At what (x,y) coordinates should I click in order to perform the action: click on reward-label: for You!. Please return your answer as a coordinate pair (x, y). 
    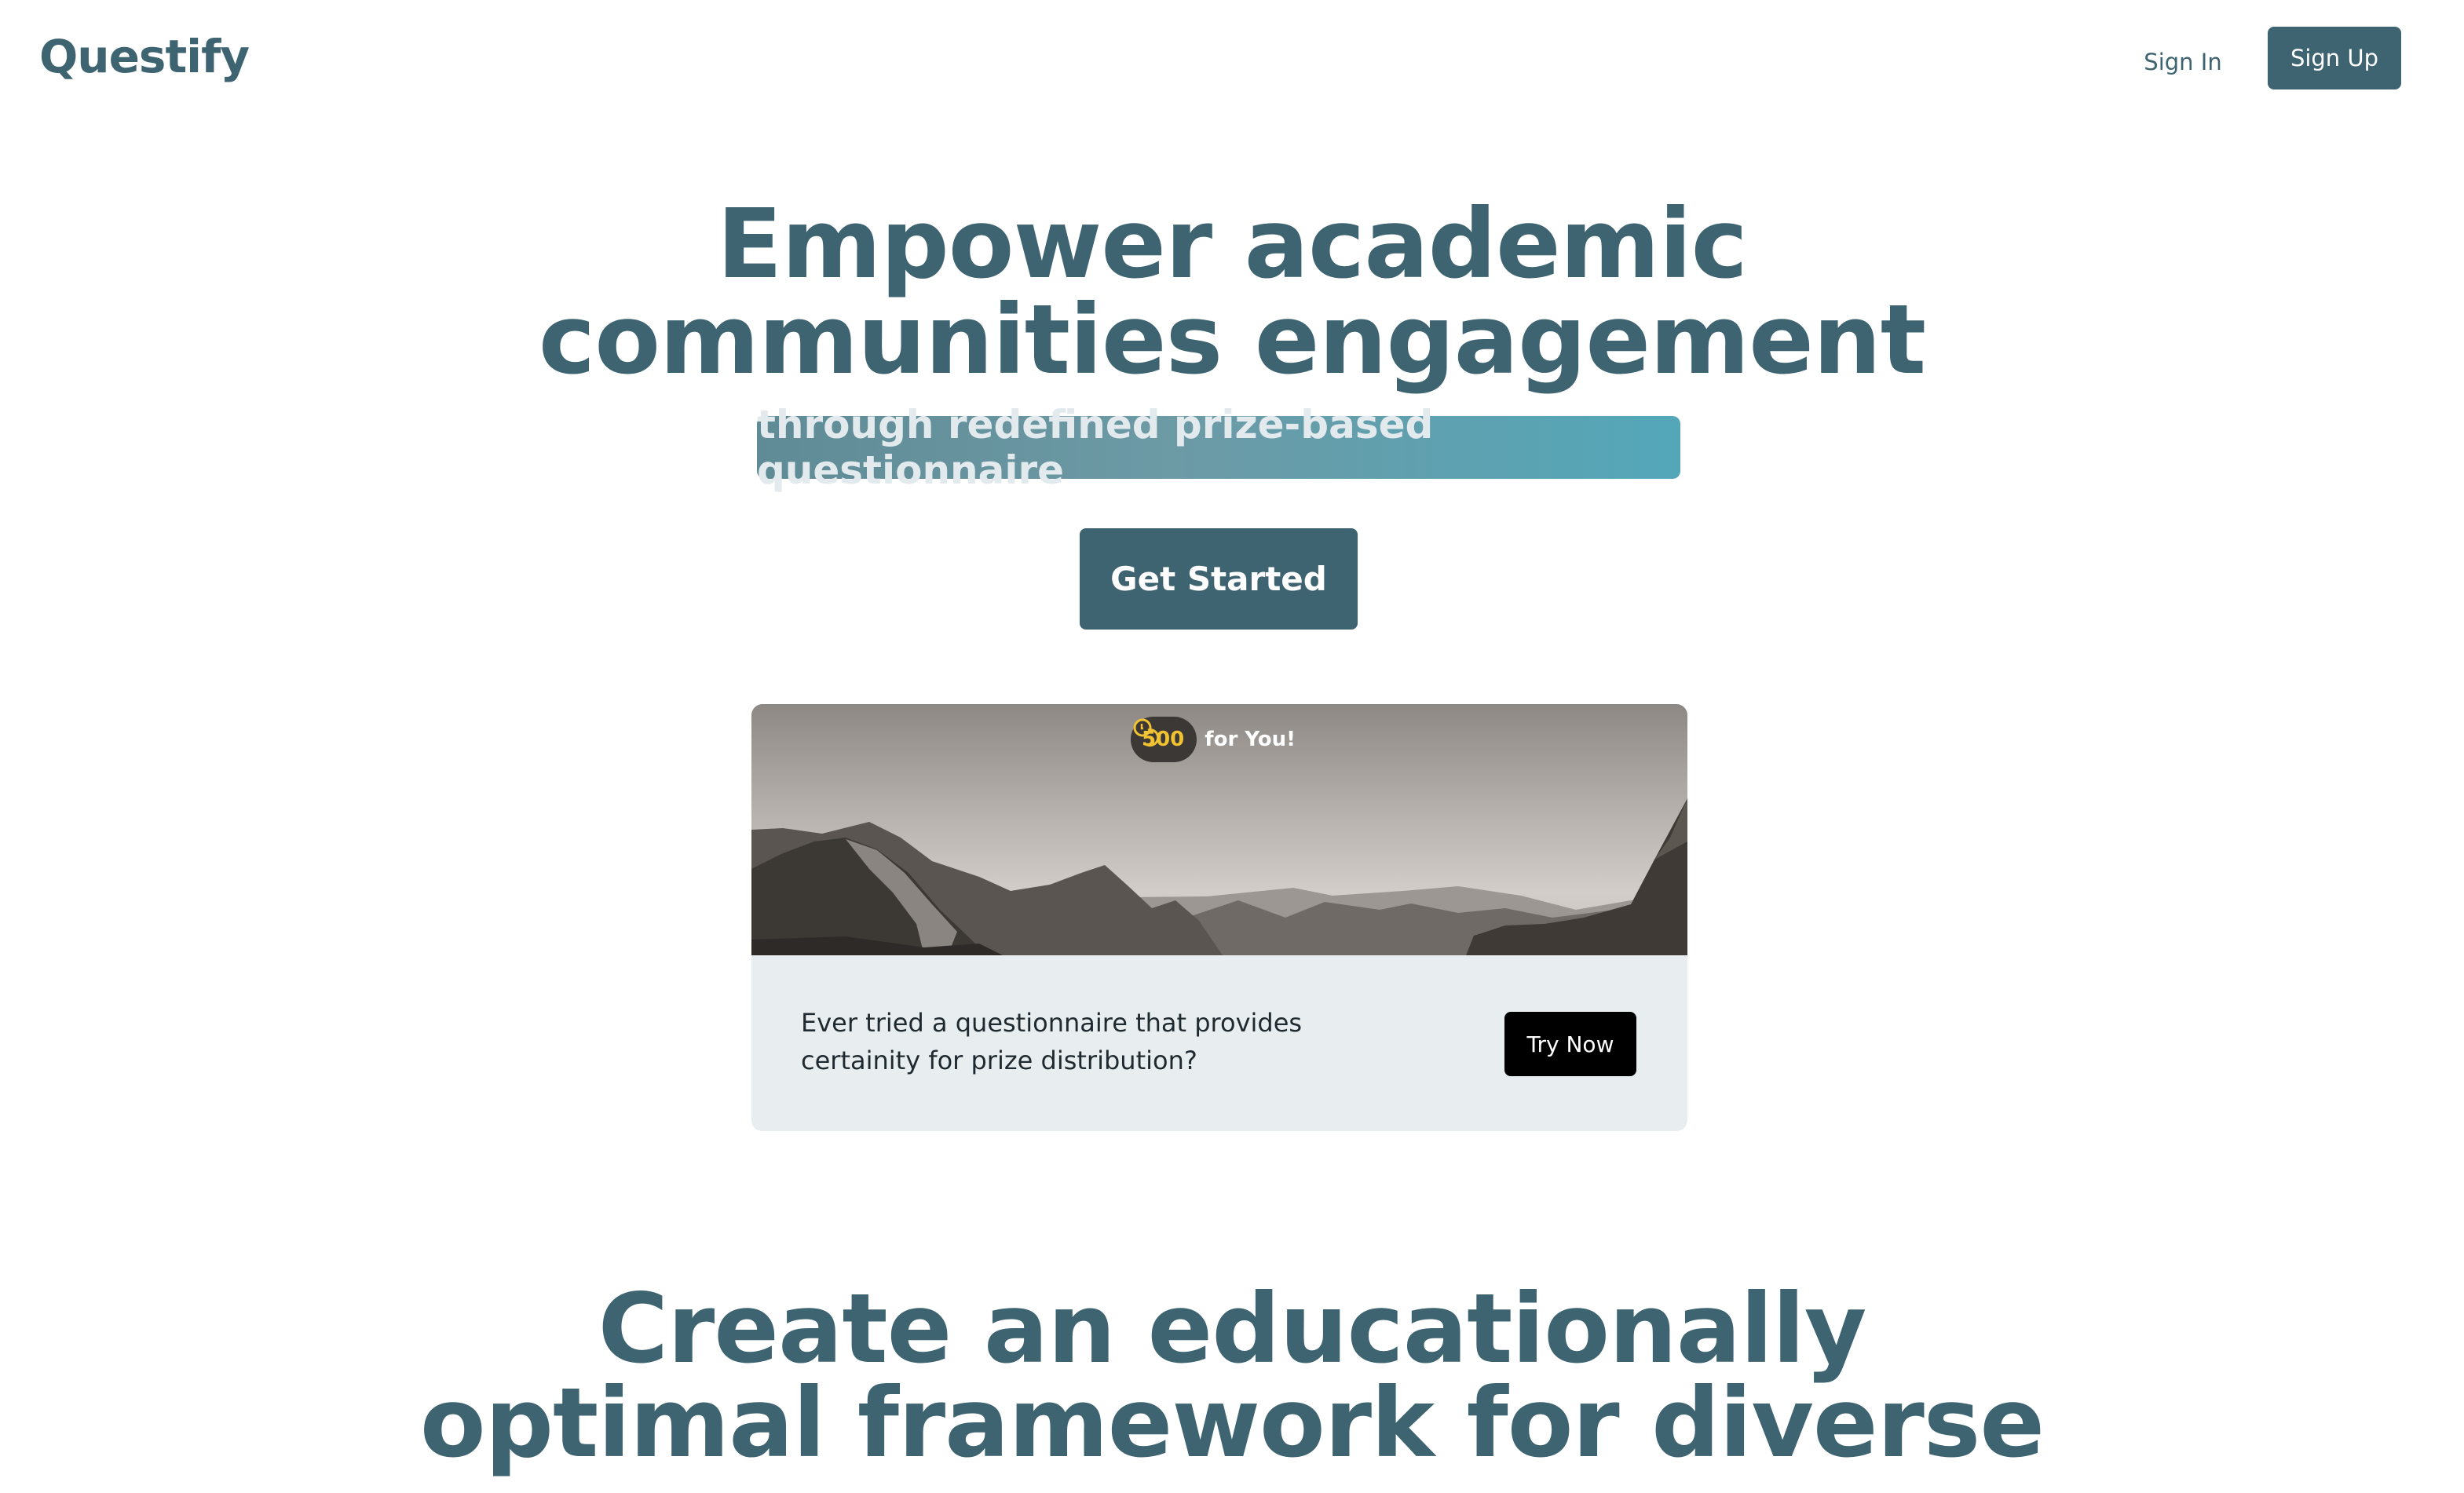
    Looking at the image, I should click on (1250, 739).